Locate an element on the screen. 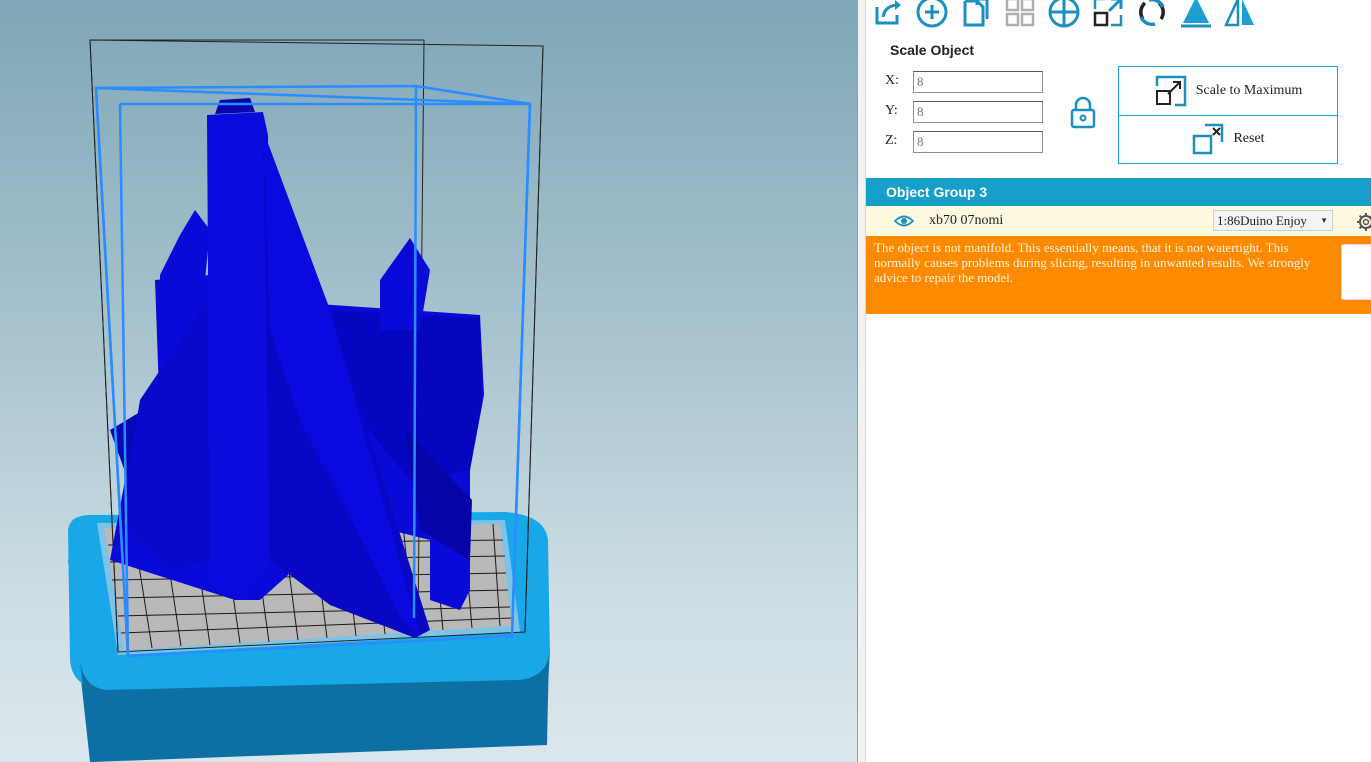 This screenshot has width=1371, height=762. object-group-header: Object Group 3 is located at coordinates (1118, 192).